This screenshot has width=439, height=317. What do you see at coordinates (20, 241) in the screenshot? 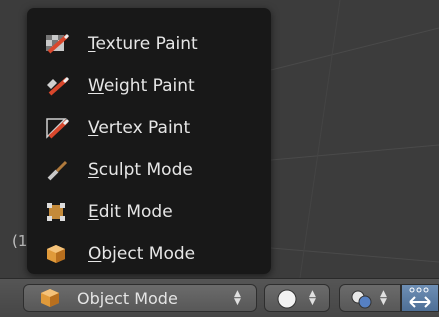
I see `frame-indicator: (1` at bounding box center [20, 241].